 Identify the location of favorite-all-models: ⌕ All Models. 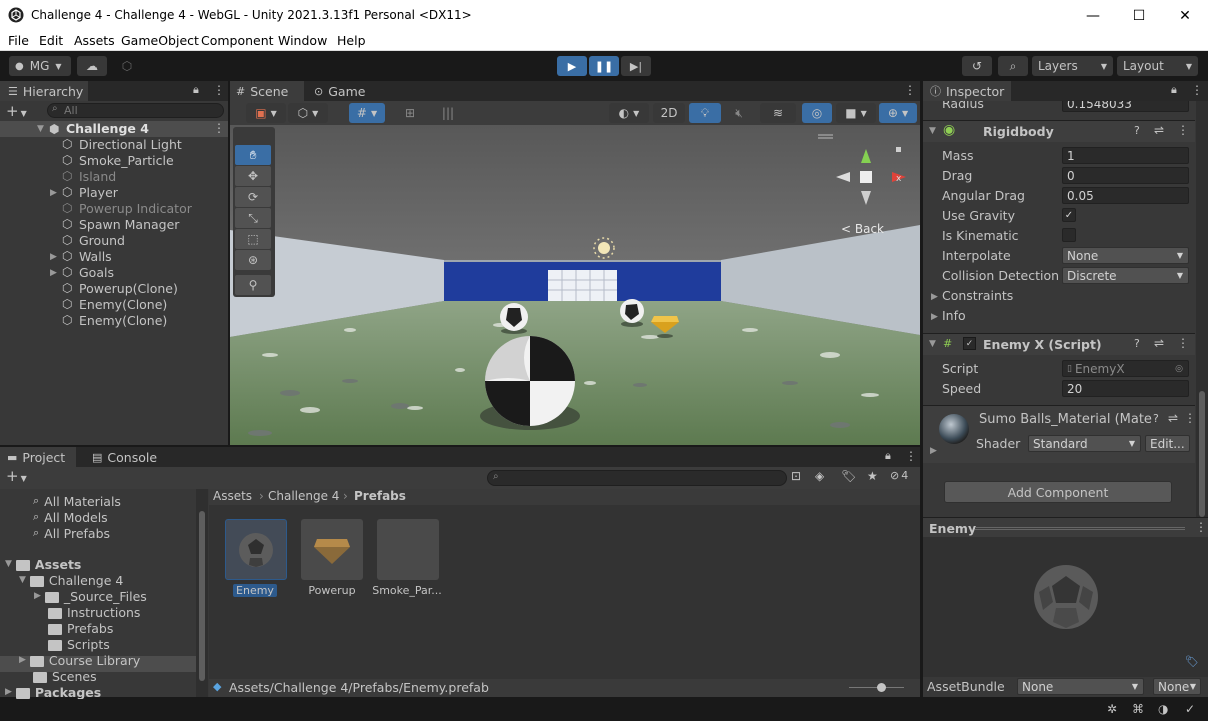
(70, 517).